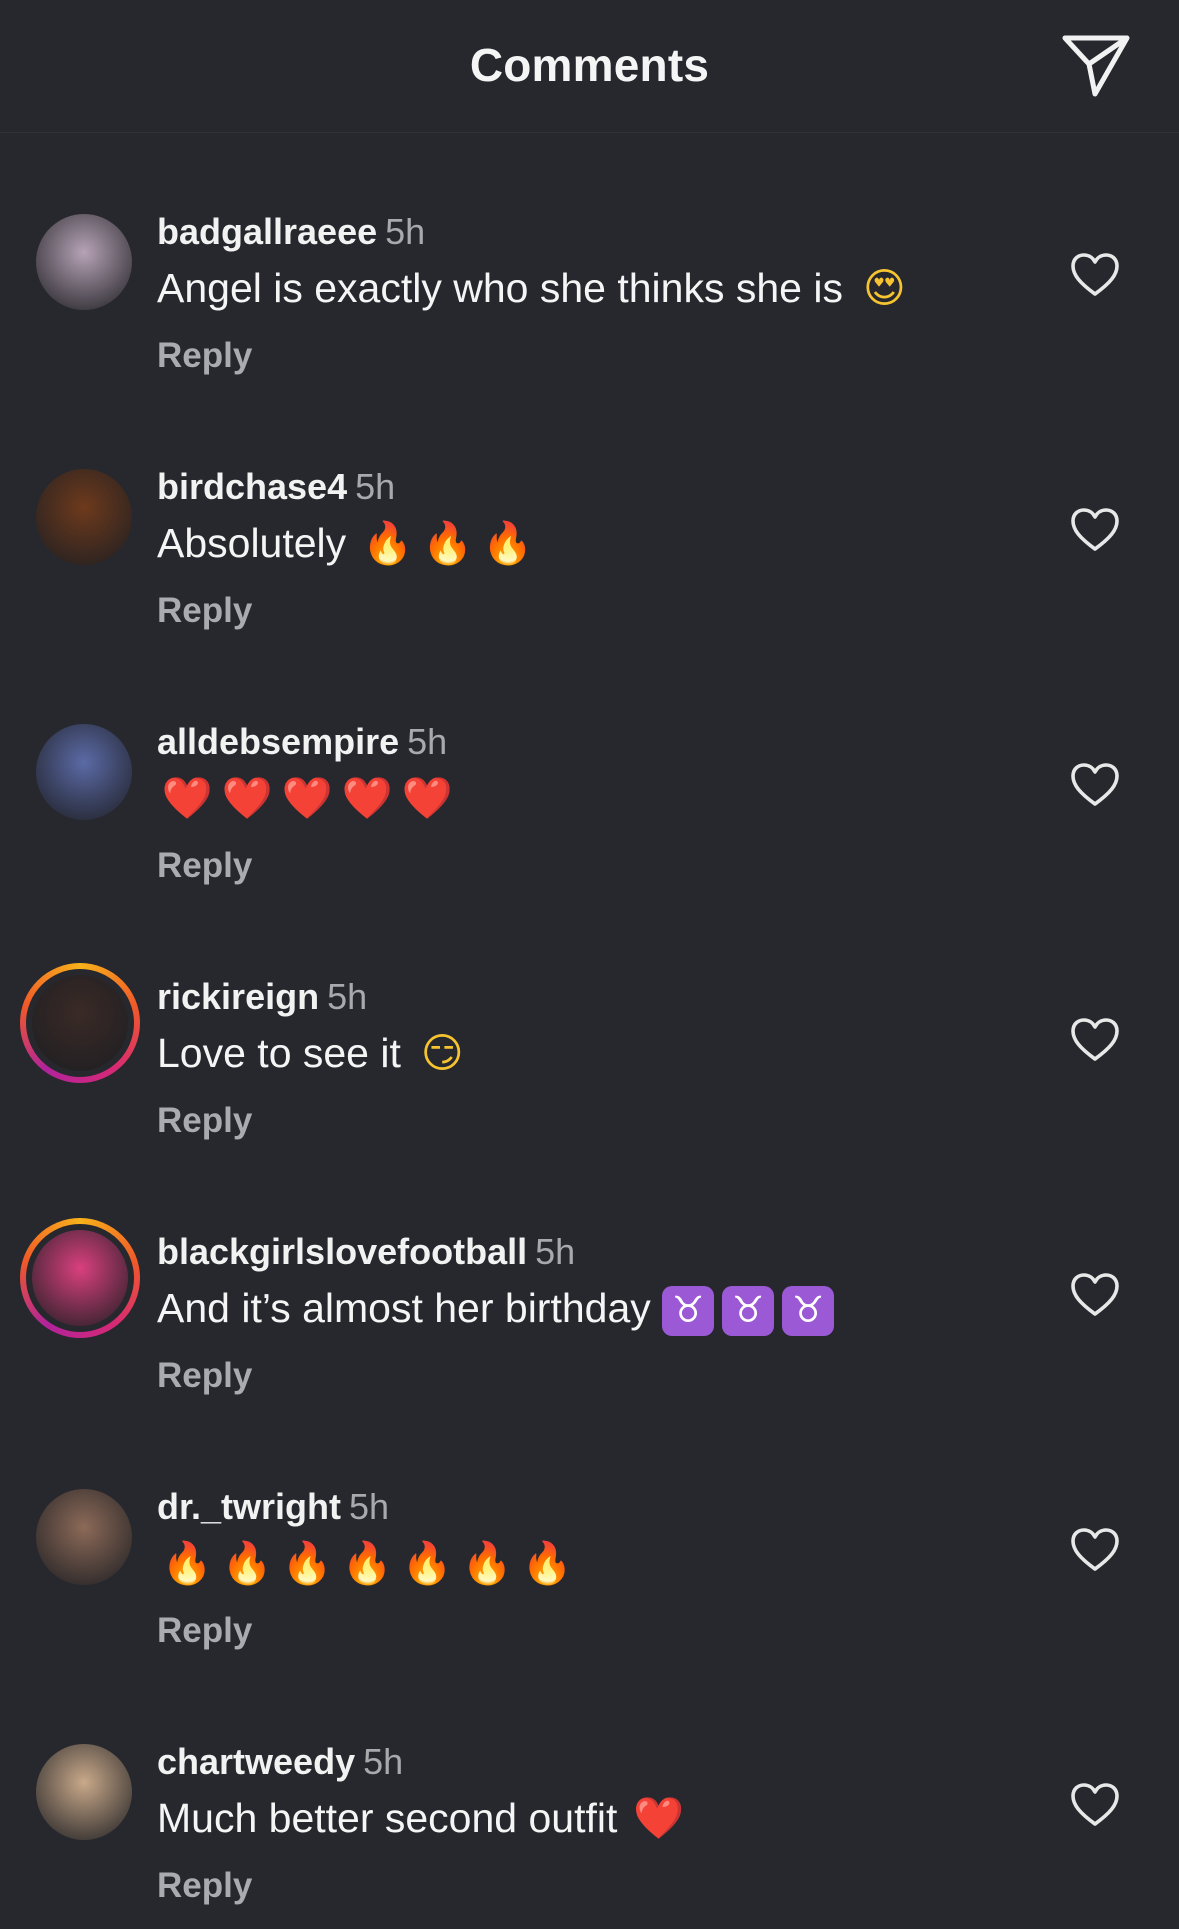 This screenshot has width=1179, height=1929. What do you see at coordinates (347, 543) in the screenshot?
I see `comment-text: Absolutely 🔥 🔥 🔥` at bounding box center [347, 543].